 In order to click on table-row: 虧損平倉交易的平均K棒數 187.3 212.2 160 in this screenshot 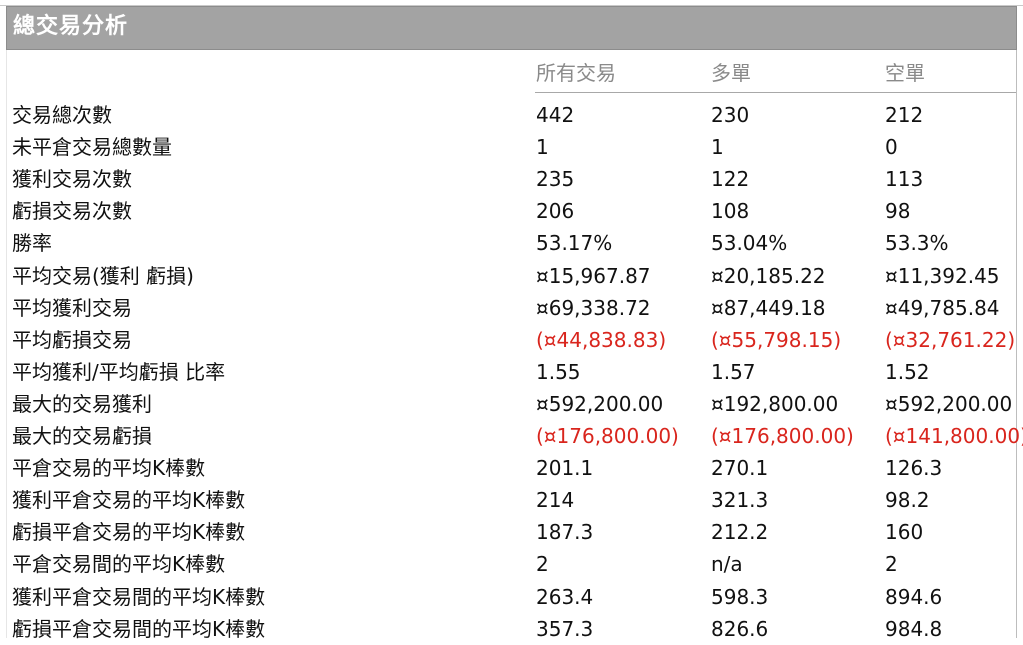, I will do `click(511, 532)`.